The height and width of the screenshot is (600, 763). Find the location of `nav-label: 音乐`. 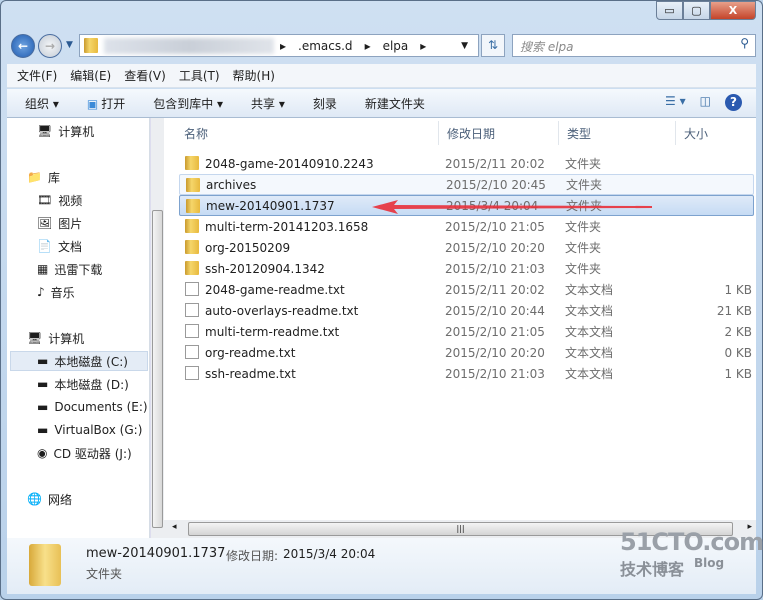

nav-label: 音乐 is located at coordinates (62, 292).